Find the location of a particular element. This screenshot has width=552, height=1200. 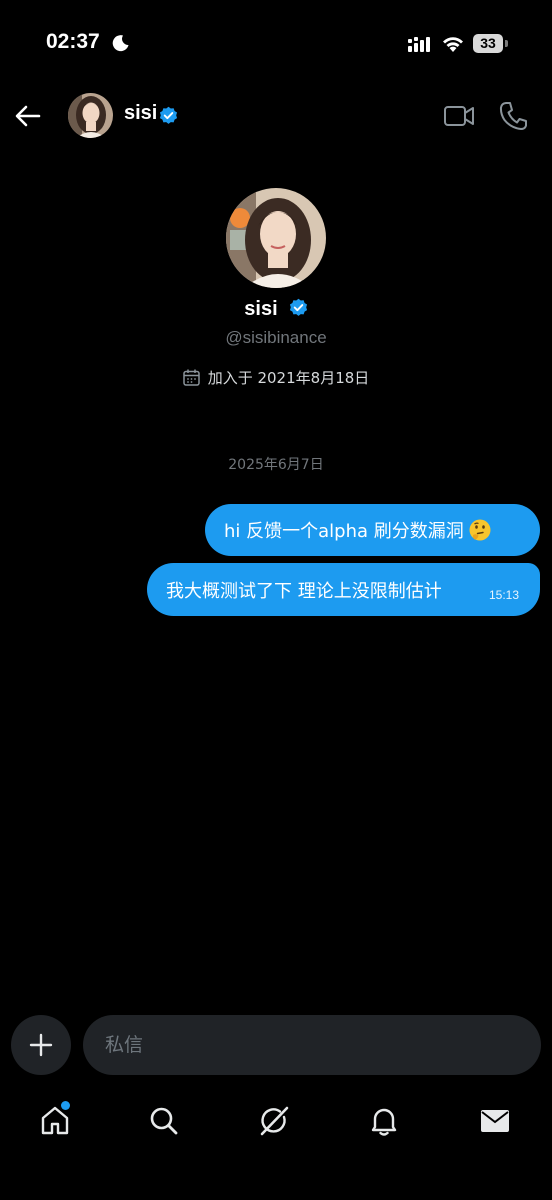

plus-icon is located at coordinates (41, 1045).